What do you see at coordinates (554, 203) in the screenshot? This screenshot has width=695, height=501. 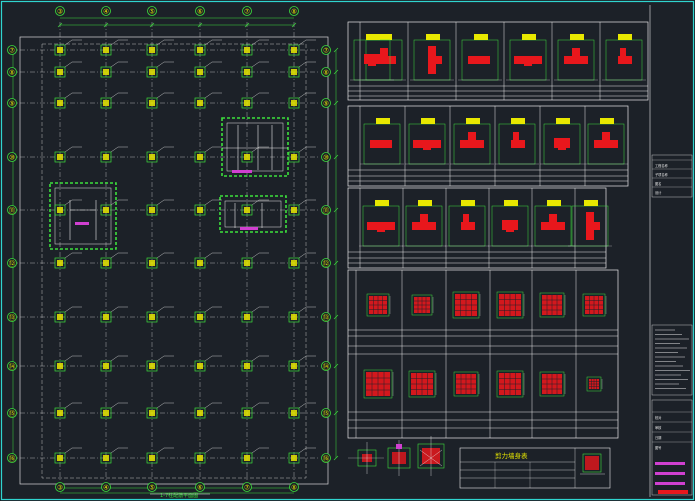 I see `section-r3-4-label-box` at bounding box center [554, 203].